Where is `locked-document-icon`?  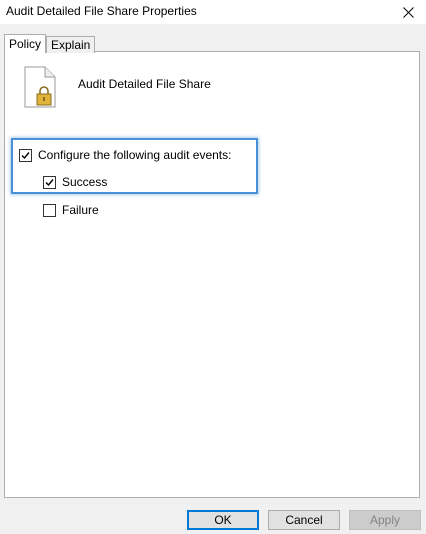
locked-document-icon is located at coordinates (40, 87).